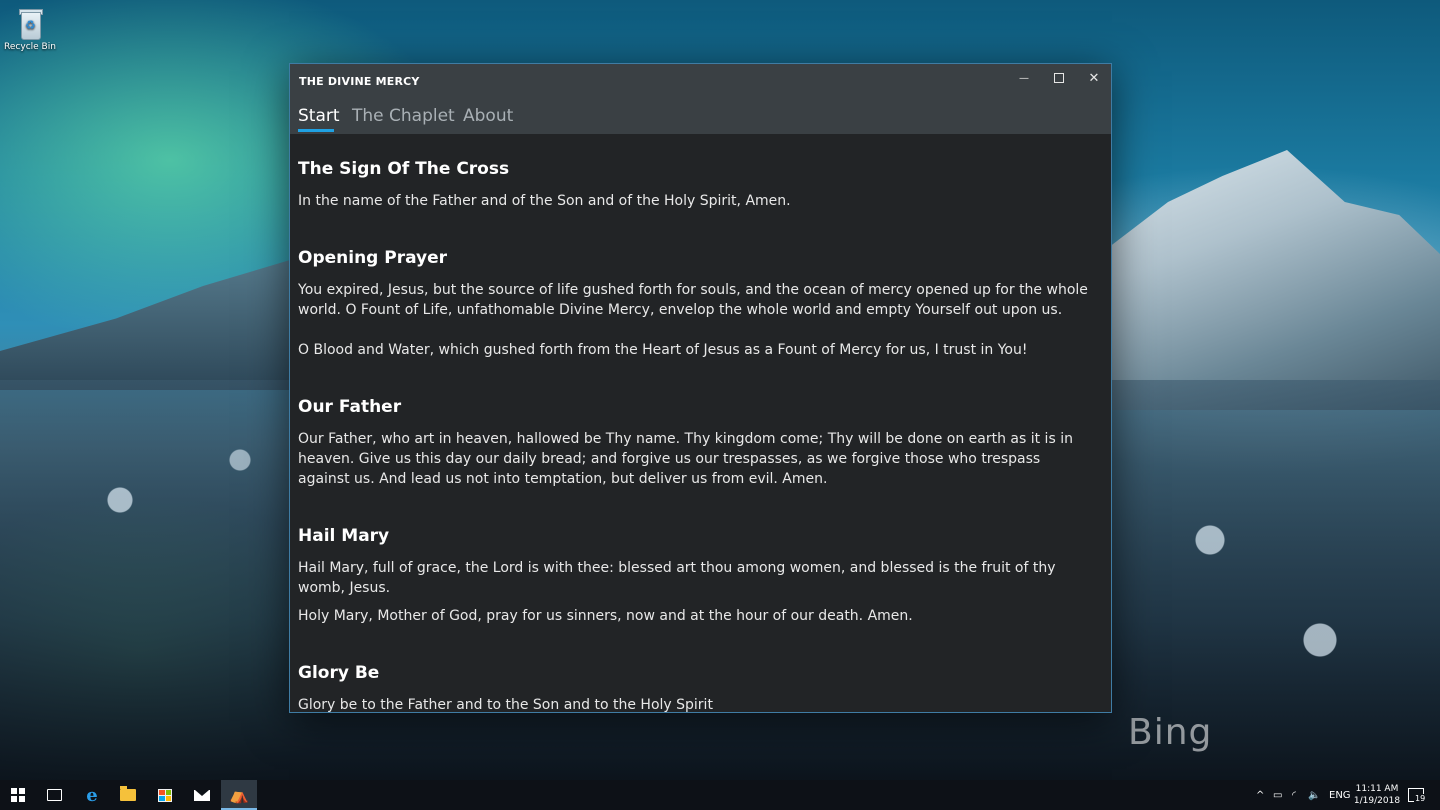 The image size is (1440, 810). I want to click on desktop-icon-recycle-bin: ♻ Recycle Bin, so click(30, 29).